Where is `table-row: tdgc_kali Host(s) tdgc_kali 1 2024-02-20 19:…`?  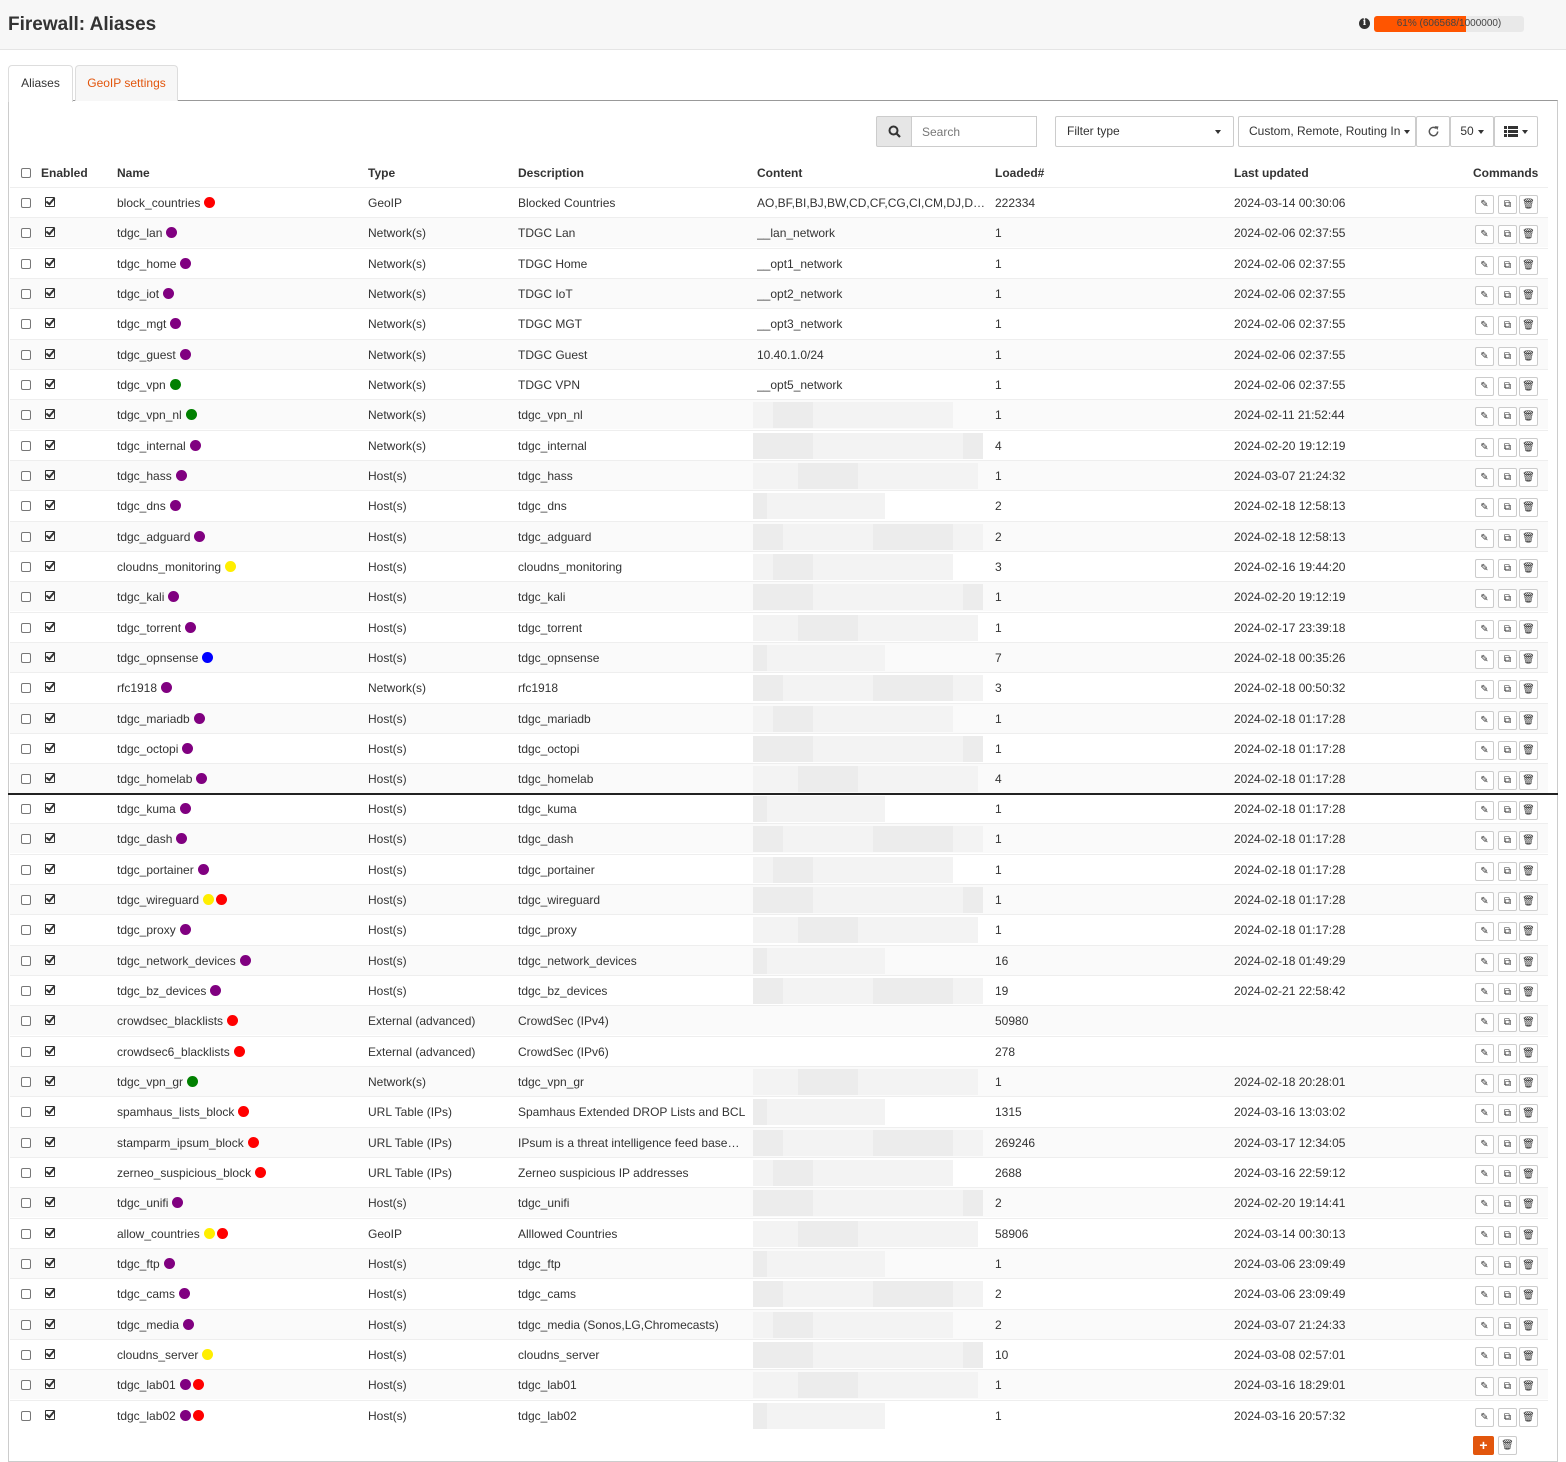
table-row: tdgc_kali Host(s) tdgc_kali 1 2024-02-20 19:… is located at coordinates (779, 596).